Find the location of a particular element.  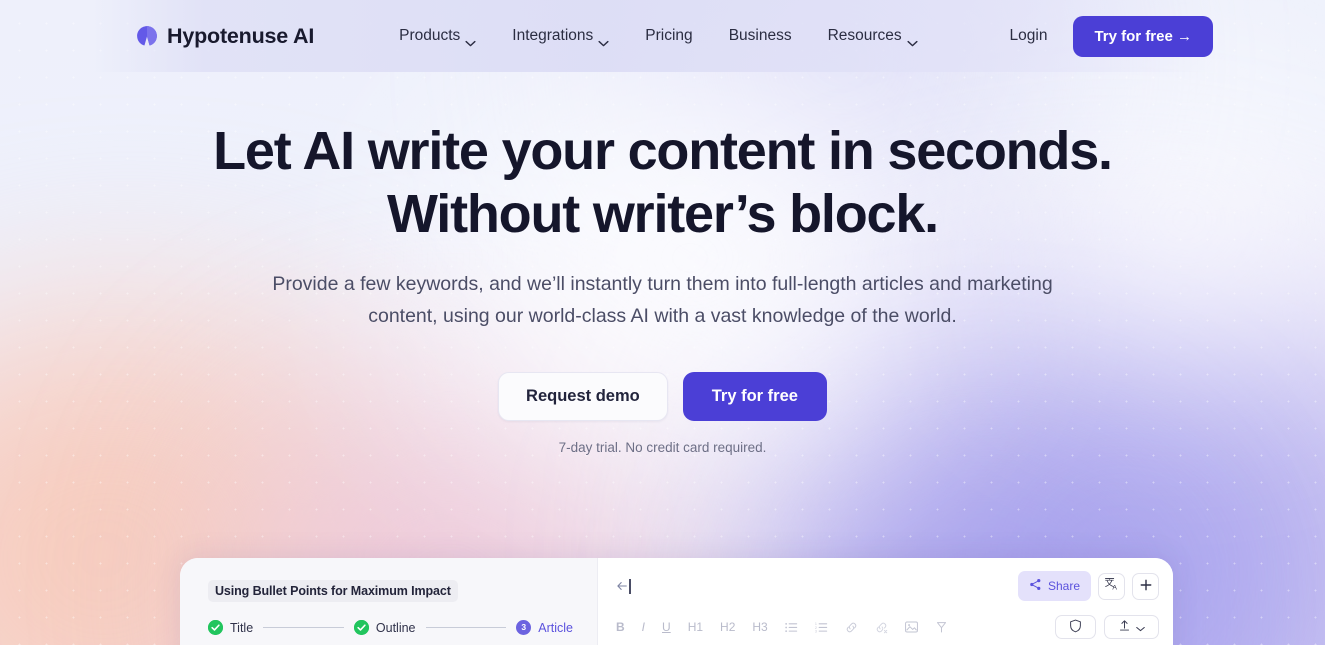

unlink-button is located at coordinates (881, 627).